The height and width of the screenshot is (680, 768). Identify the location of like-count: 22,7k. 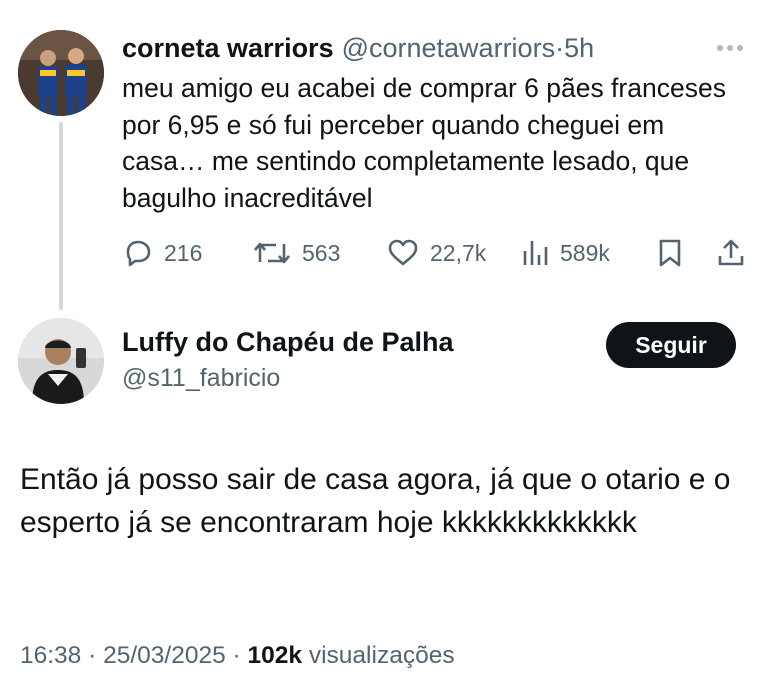
(458, 252).